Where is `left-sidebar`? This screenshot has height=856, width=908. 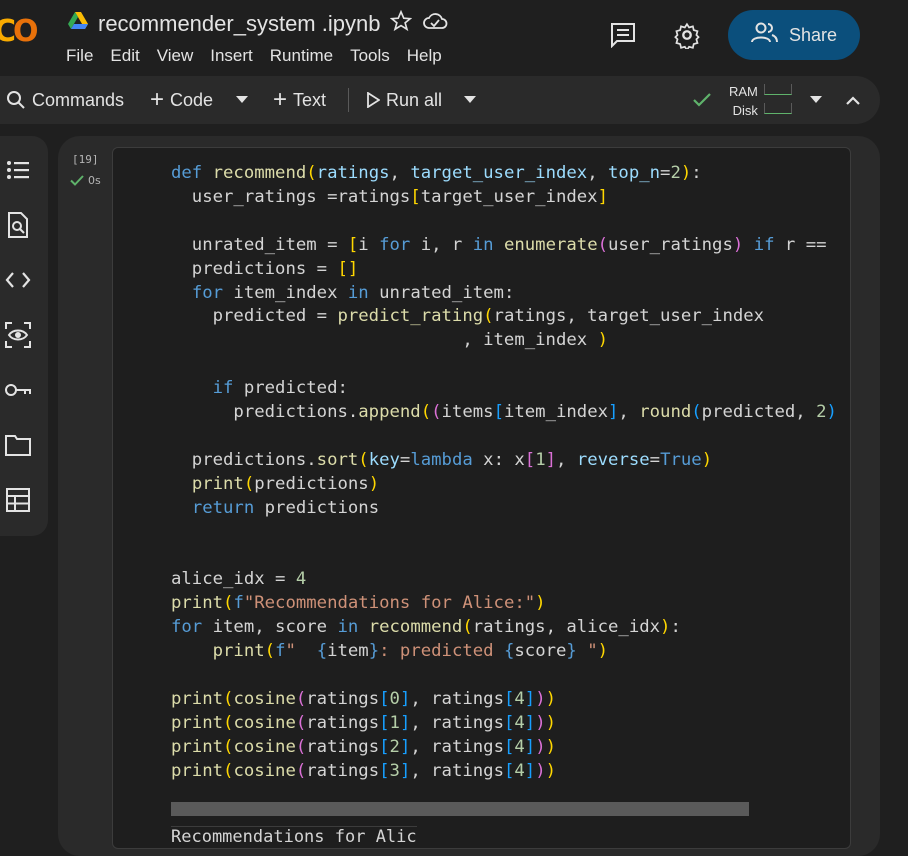 left-sidebar is located at coordinates (24, 336).